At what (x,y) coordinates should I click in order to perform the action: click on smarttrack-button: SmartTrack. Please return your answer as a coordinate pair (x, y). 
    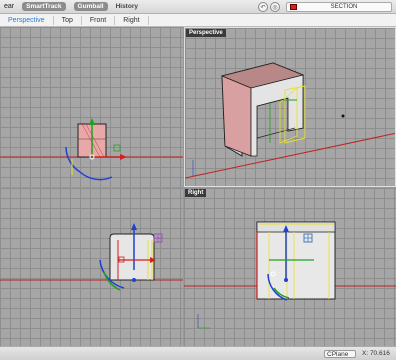
    Looking at the image, I should click on (44, 6).